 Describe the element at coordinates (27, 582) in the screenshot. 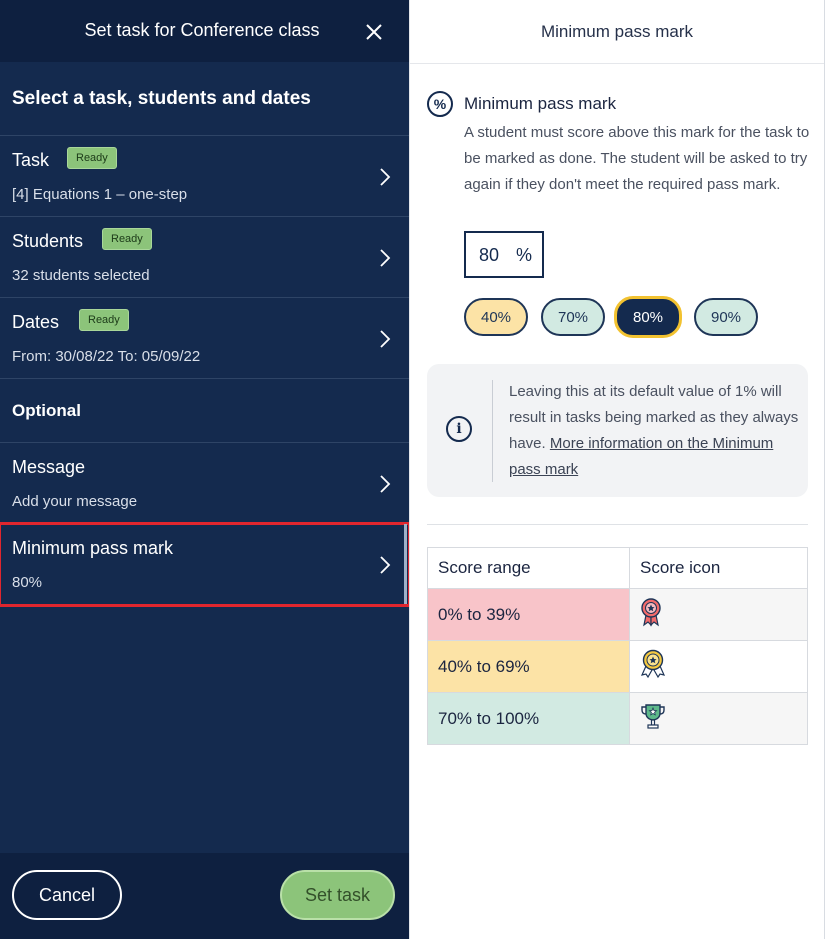

I see `pass-mark-value: 80%` at that location.